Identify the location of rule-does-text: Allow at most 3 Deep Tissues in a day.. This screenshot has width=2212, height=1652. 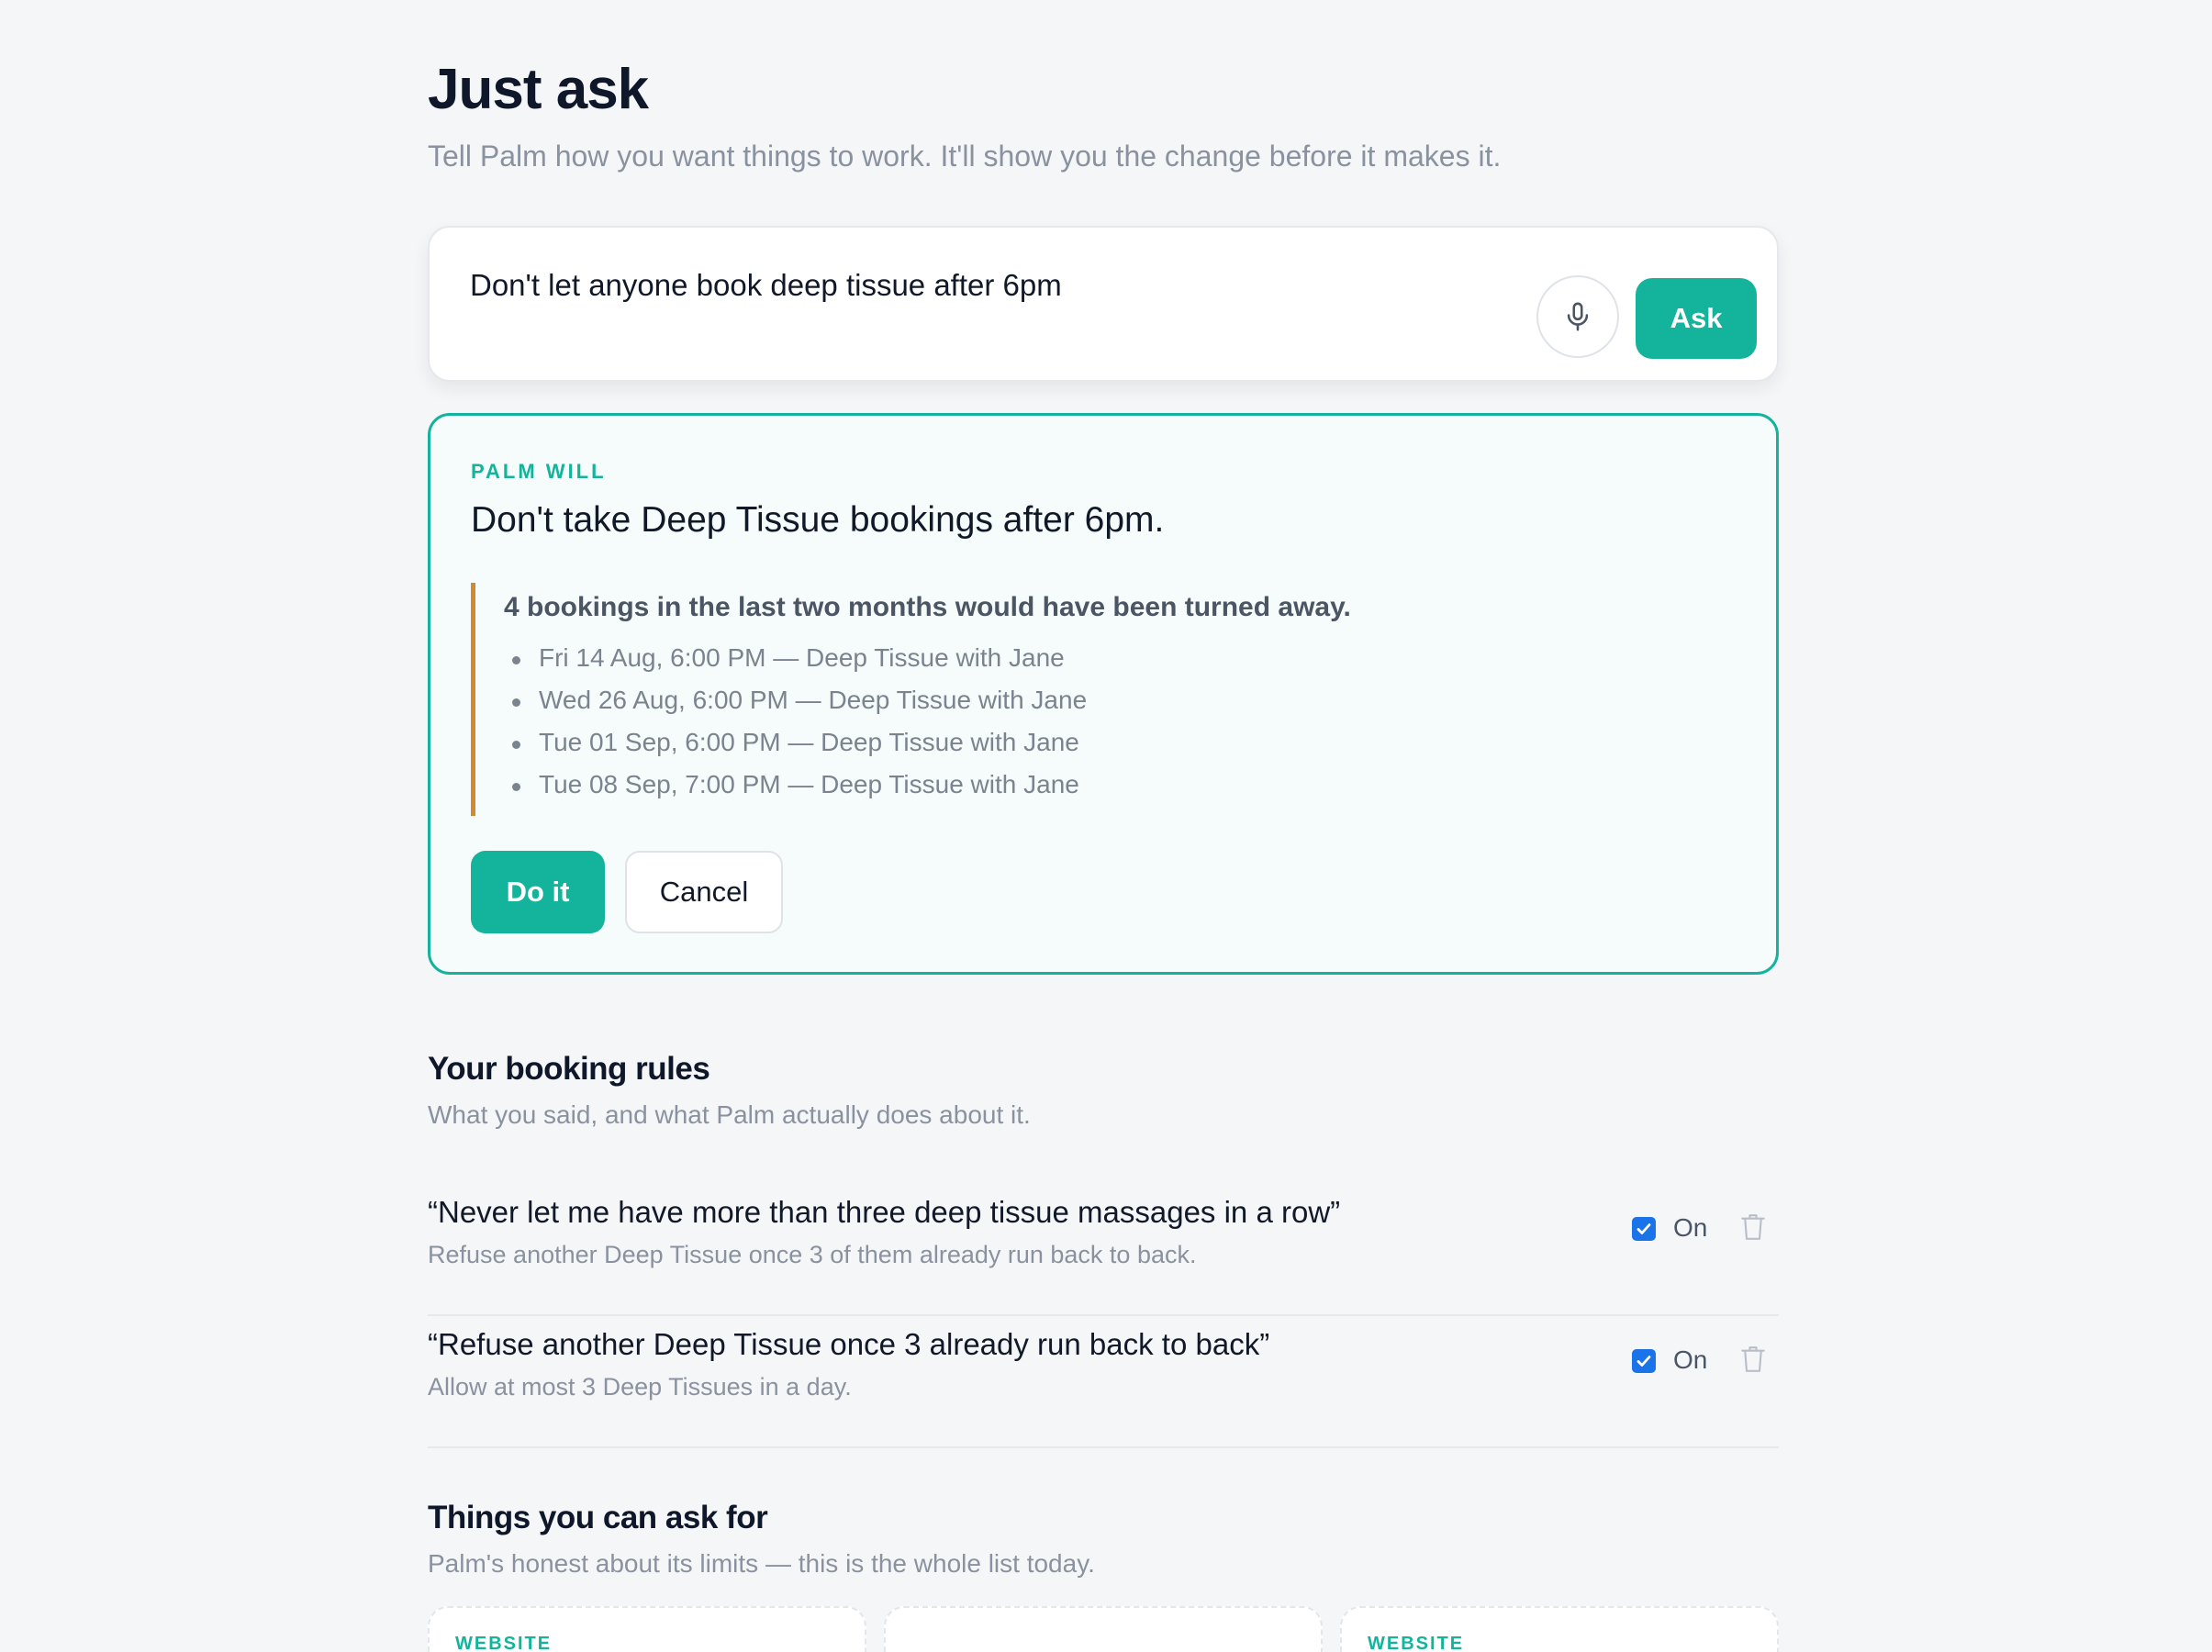
(640, 1387).